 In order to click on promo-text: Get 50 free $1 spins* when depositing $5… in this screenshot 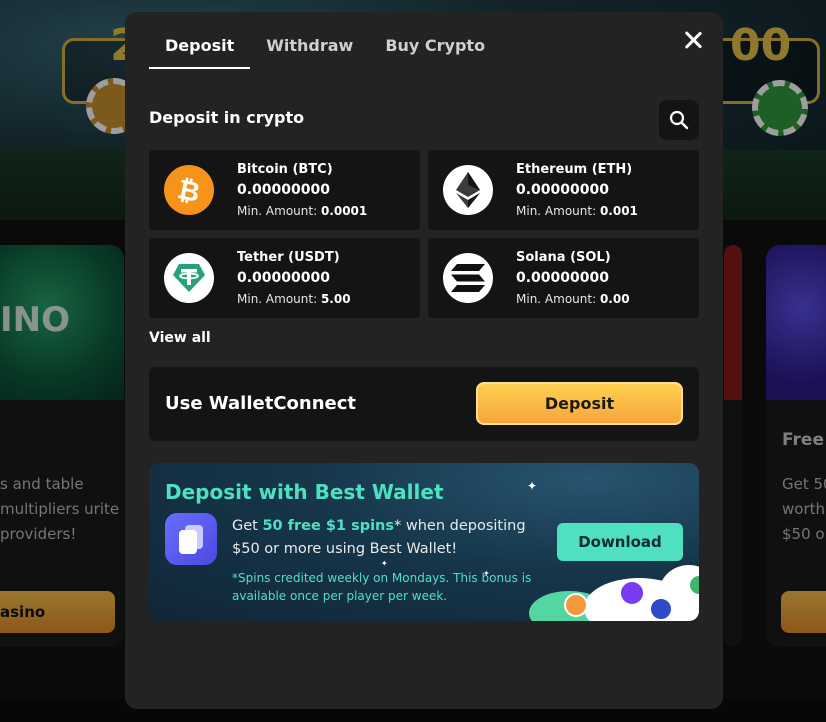, I will do `click(382, 538)`.